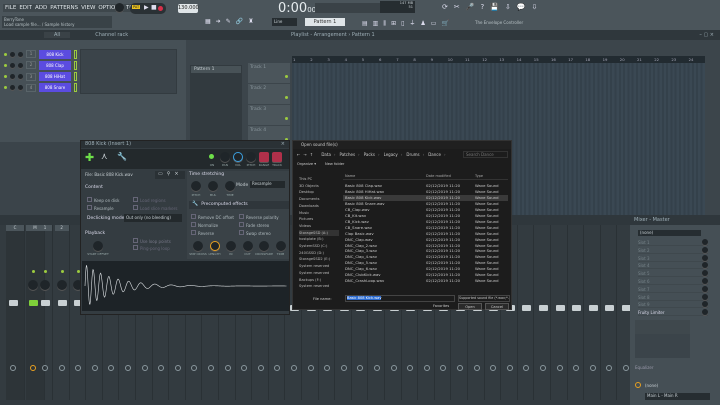 The image size is (720, 405). What do you see at coordinates (408, 23) in the screenshot?
I see `window-icons: ▤▥⫼⊞▯⏚♟▭🛒` at bounding box center [408, 23].